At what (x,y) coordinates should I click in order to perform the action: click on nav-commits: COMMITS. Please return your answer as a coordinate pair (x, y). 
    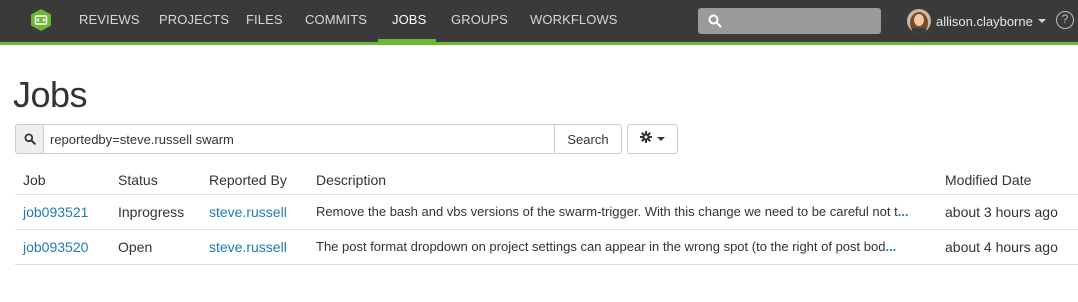
    Looking at the image, I should click on (336, 21).